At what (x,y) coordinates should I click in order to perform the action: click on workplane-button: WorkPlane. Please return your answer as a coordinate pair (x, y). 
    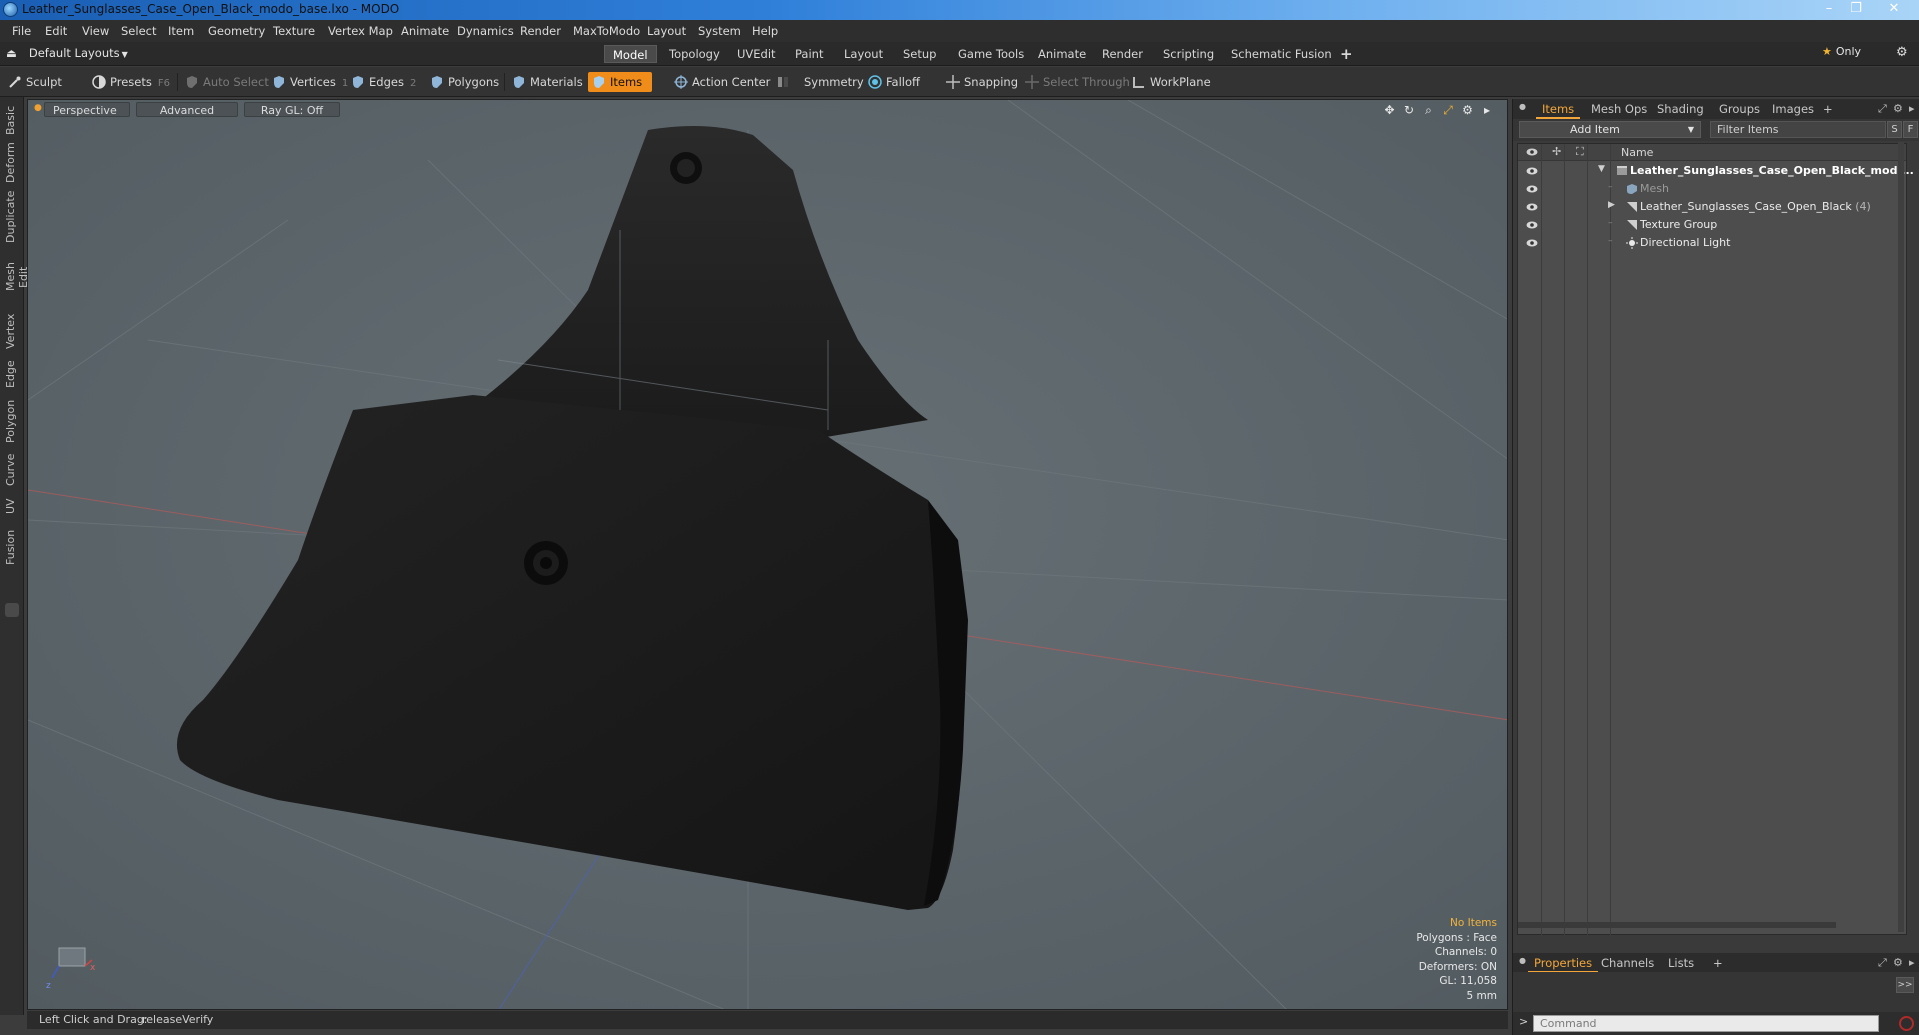
    Looking at the image, I should click on (1169, 82).